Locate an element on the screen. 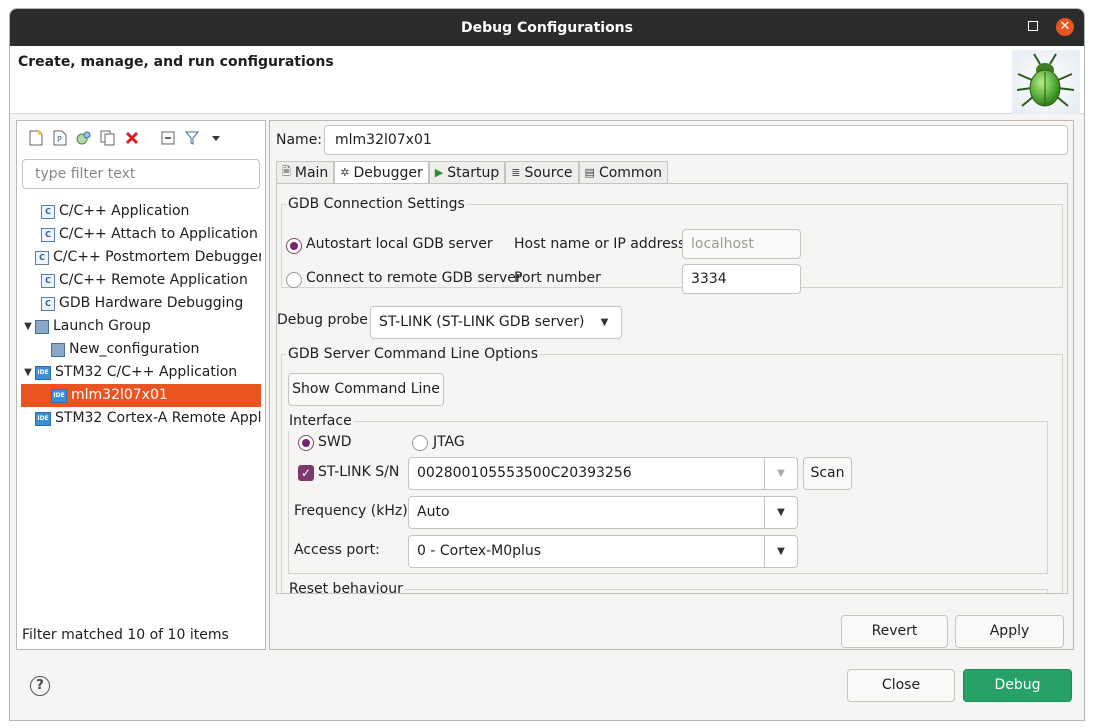  common-tab-icon: ▤ is located at coordinates (589, 172).